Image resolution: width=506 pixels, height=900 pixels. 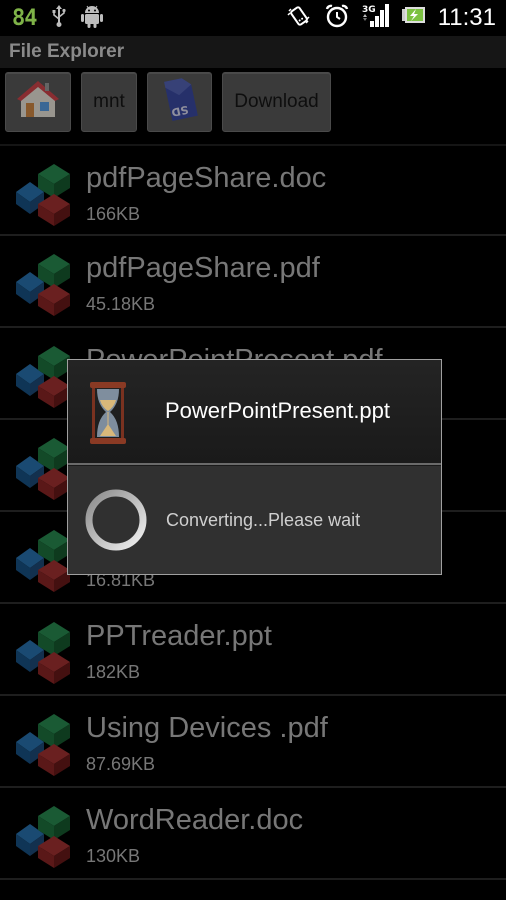 What do you see at coordinates (113, 856) in the screenshot?
I see `file-size: 130KB` at bounding box center [113, 856].